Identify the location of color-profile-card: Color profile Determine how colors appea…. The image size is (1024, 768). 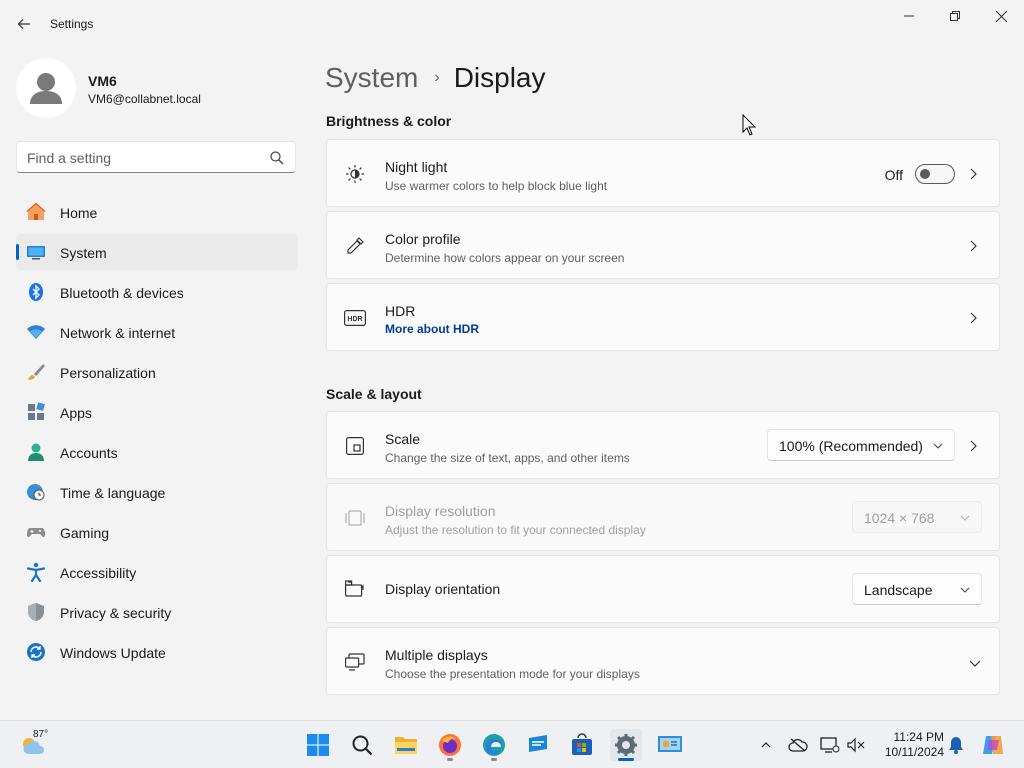
(663, 245).